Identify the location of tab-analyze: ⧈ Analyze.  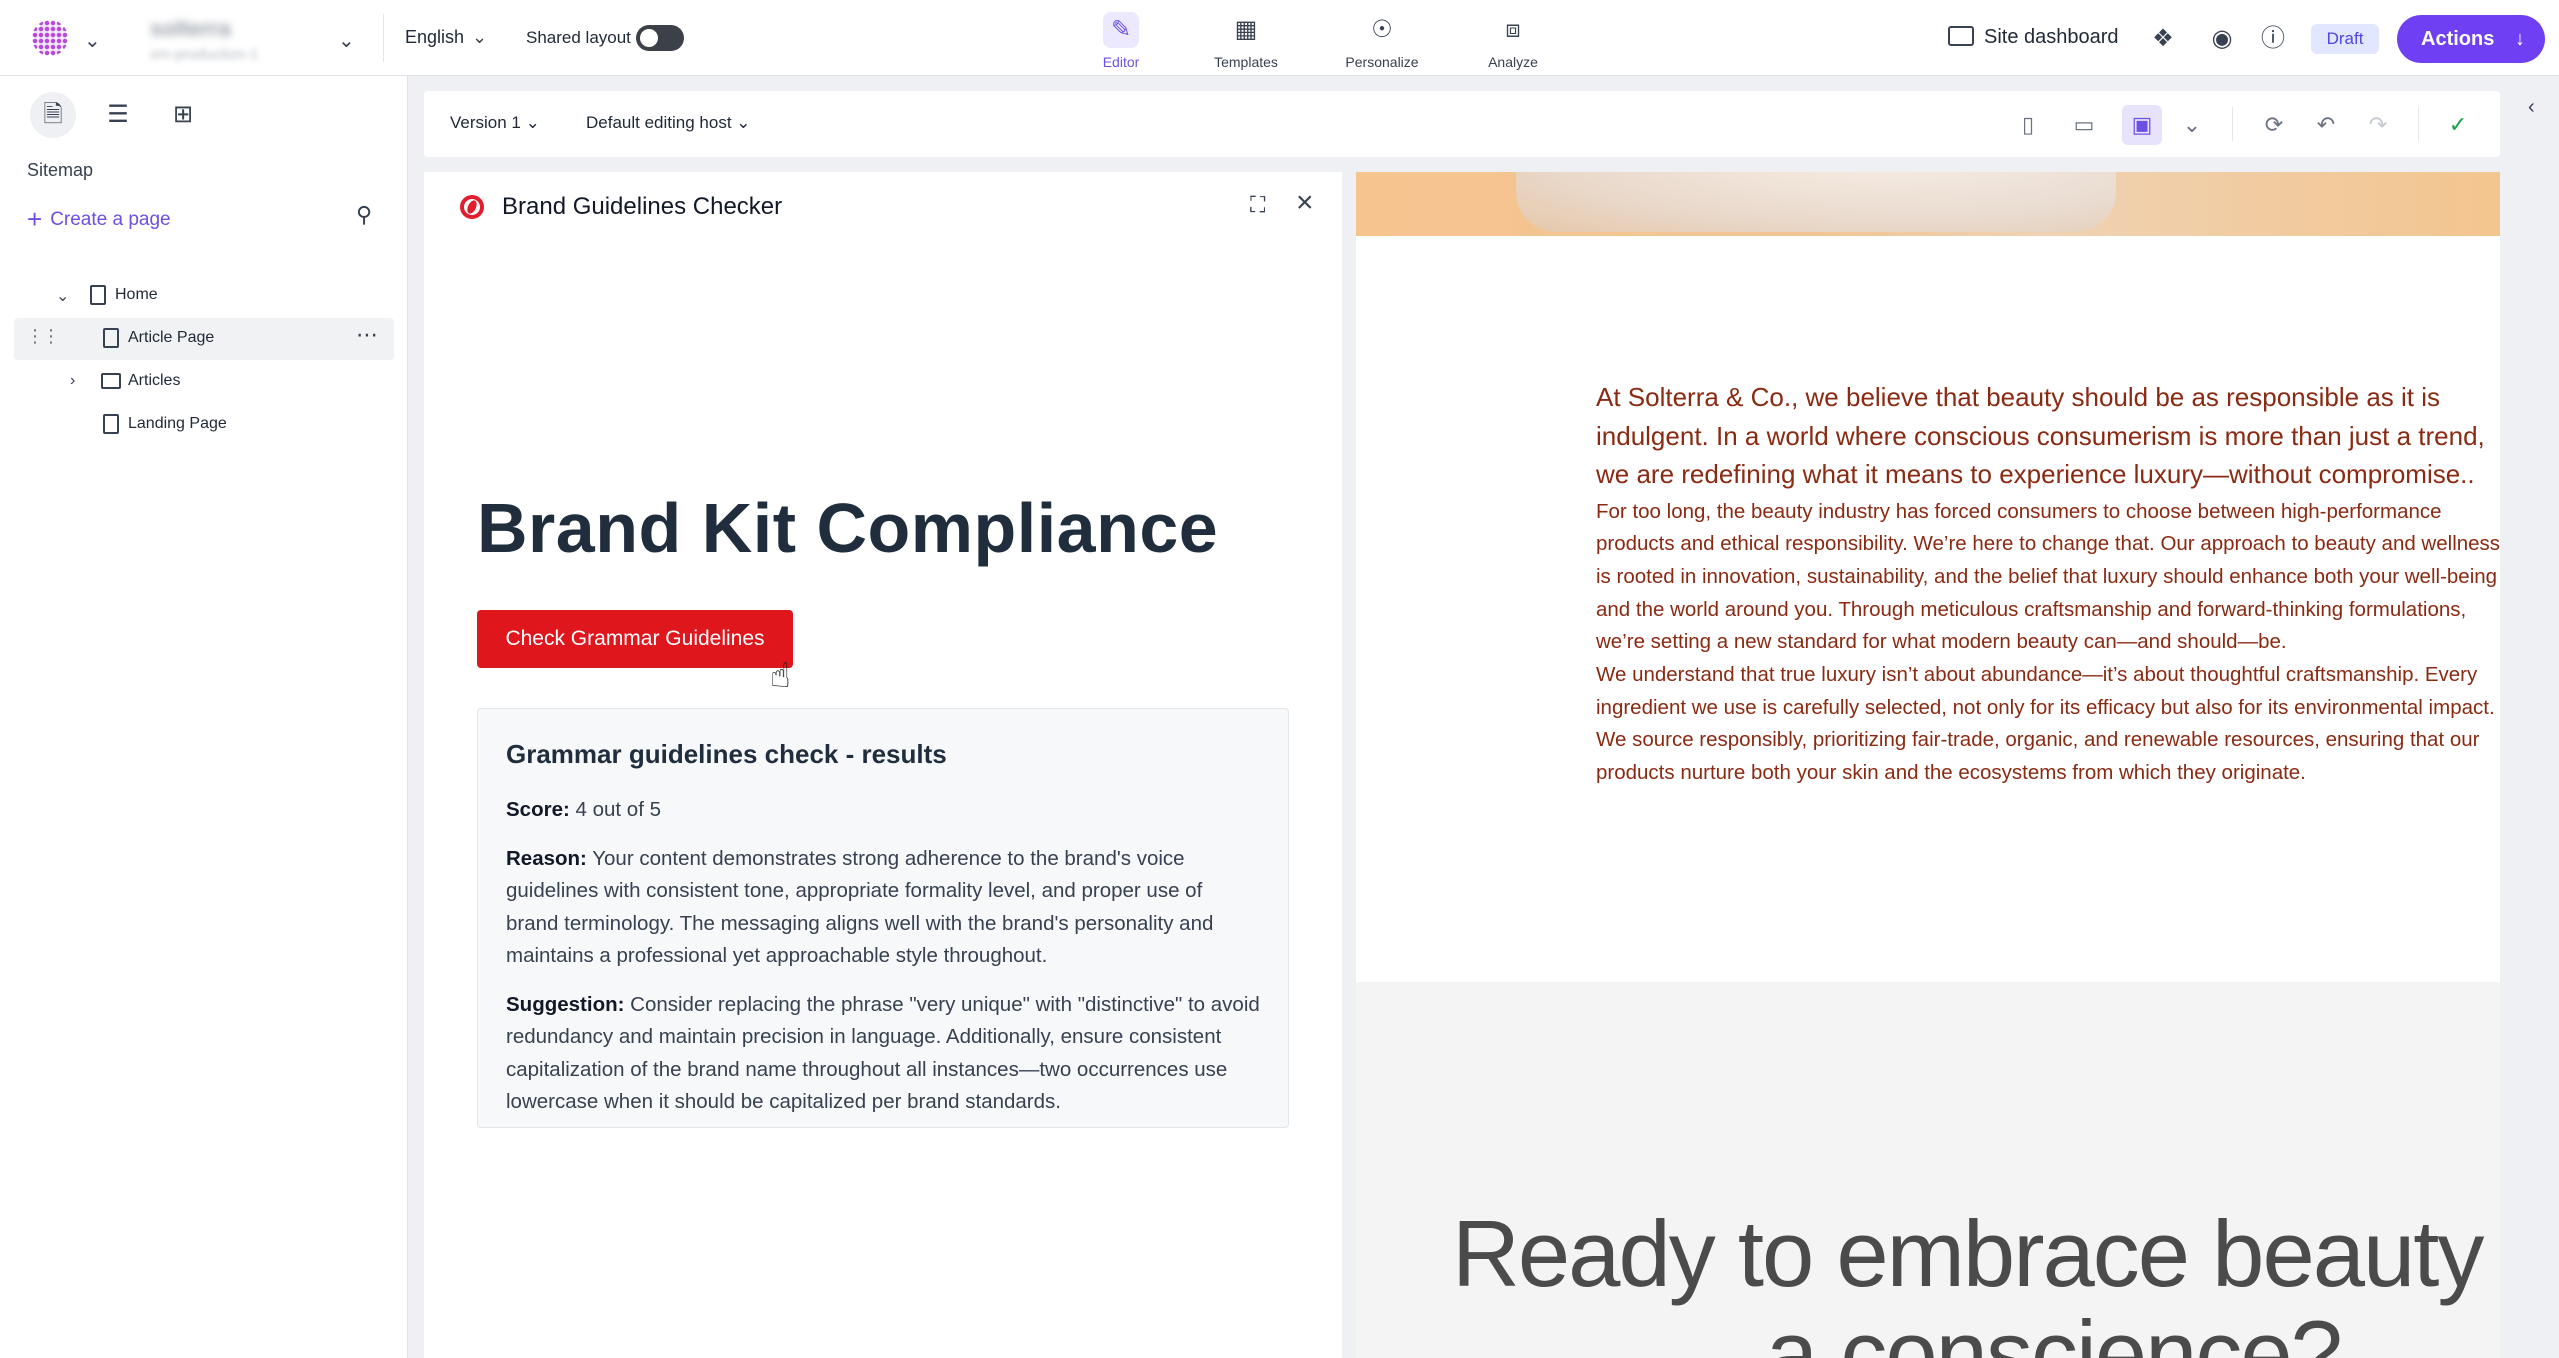
(1513, 38).